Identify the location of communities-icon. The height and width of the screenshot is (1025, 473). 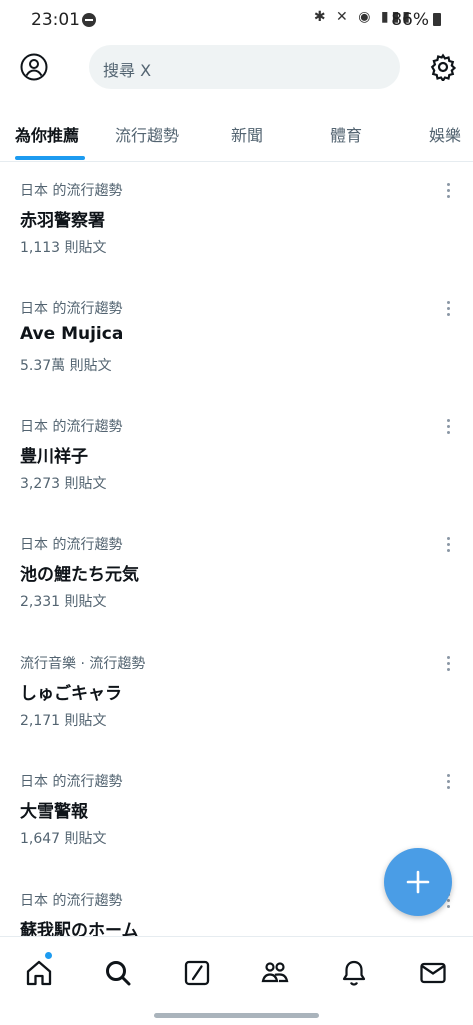
(275, 972).